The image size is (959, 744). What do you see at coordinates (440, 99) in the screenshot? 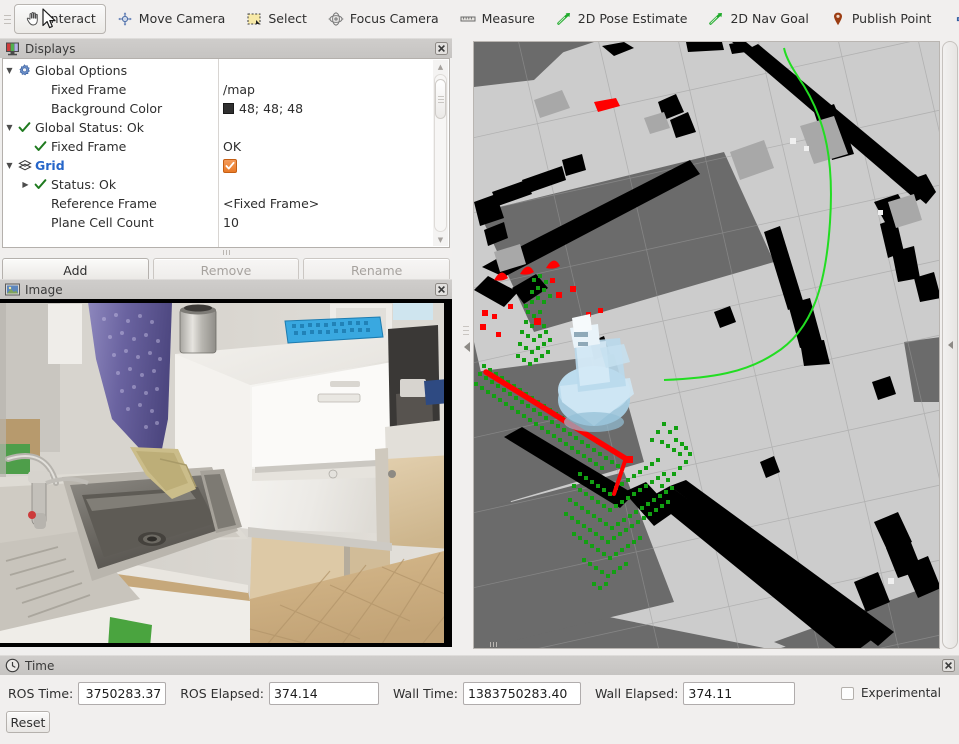
I see `scroll-thumb` at bounding box center [440, 99].